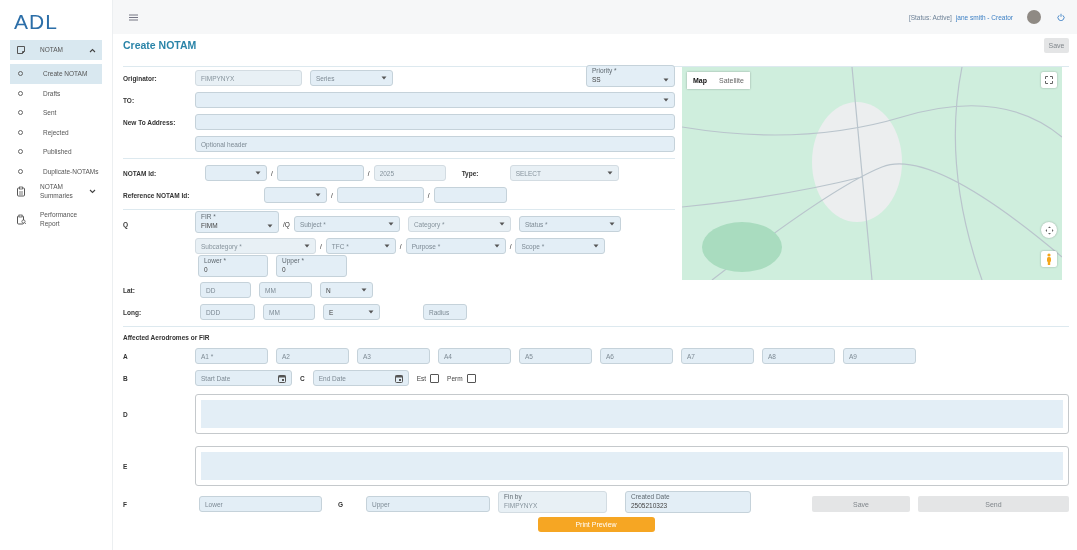 The height and width of the screenshot is (550, 1077). Describe the element at coordinates (133, 17) in the screenshot. I see `menu-icon` at that location.